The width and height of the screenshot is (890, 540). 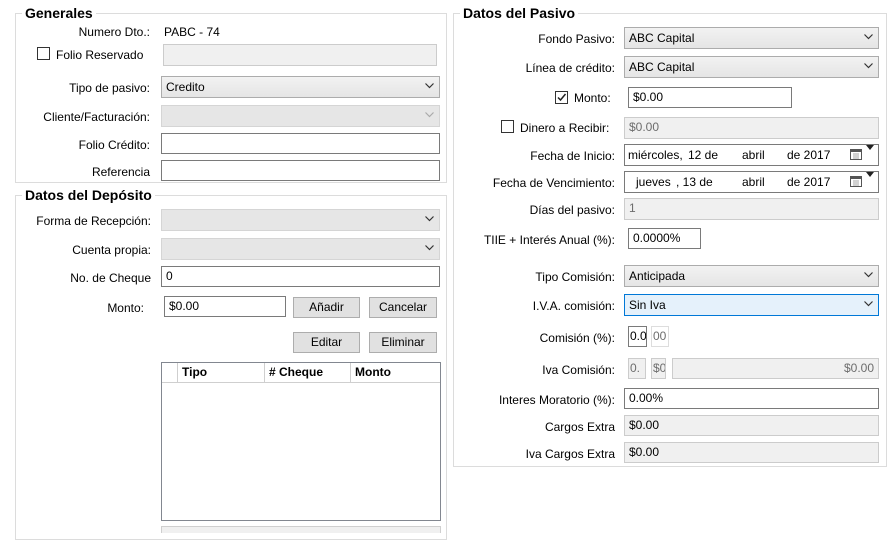 I want to click on forma-recepcion-select, so click(x=300, y=220).